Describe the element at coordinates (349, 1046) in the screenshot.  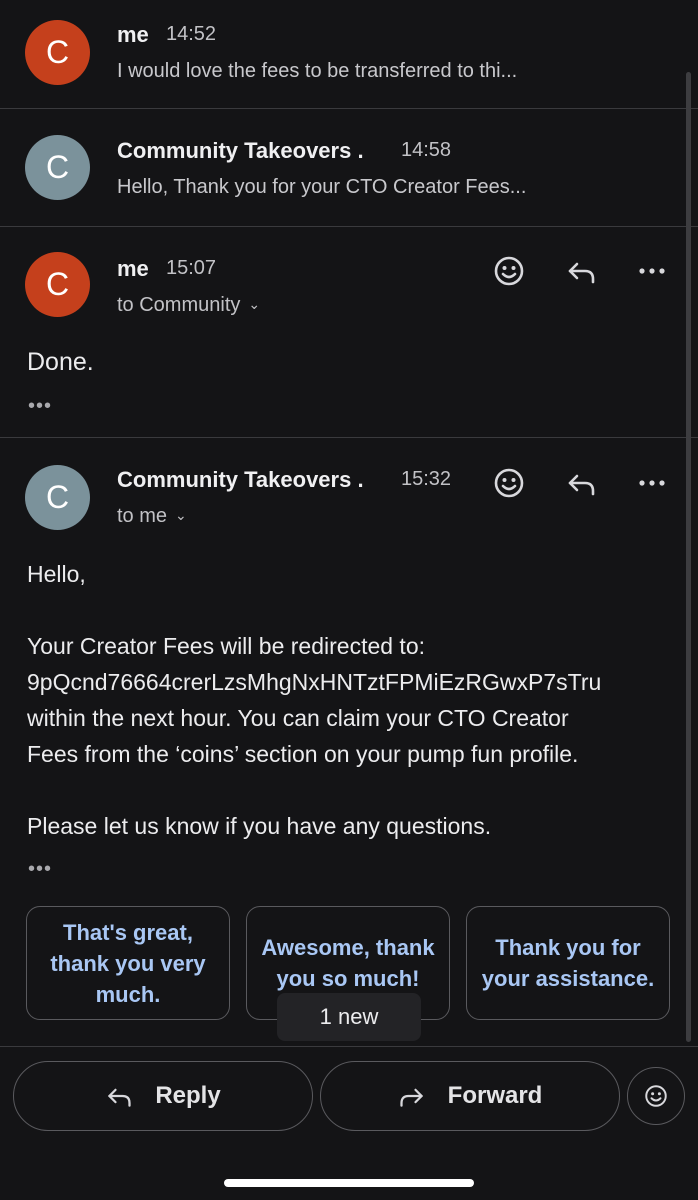
I see `divider` at that location.